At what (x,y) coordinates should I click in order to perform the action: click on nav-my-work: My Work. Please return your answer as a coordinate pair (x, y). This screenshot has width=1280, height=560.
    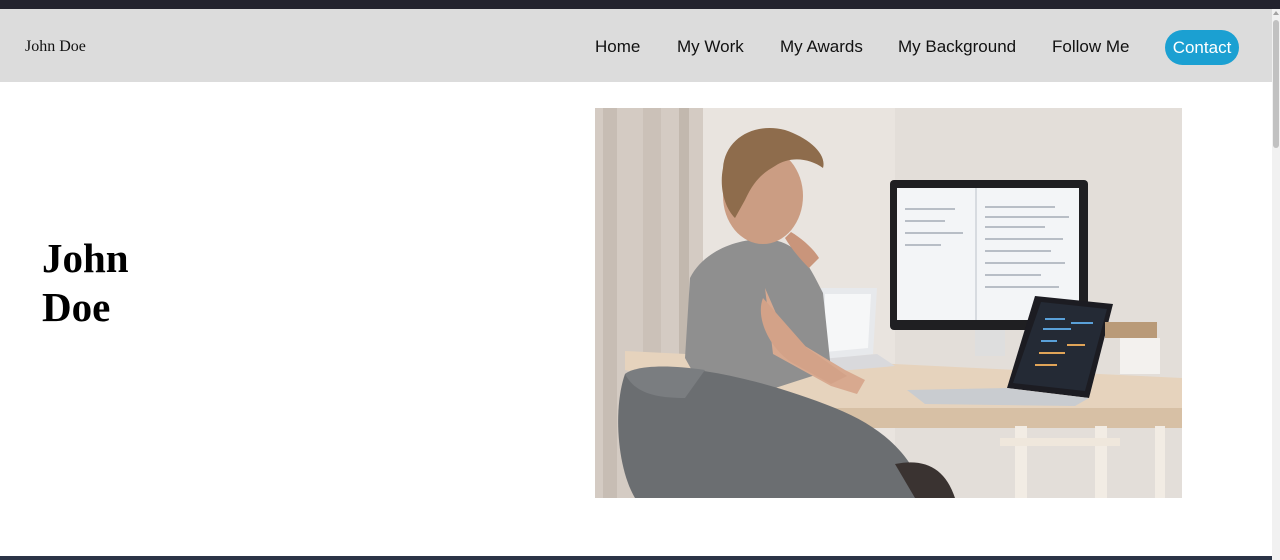
    Looking at the image, I should click on (710, 47).